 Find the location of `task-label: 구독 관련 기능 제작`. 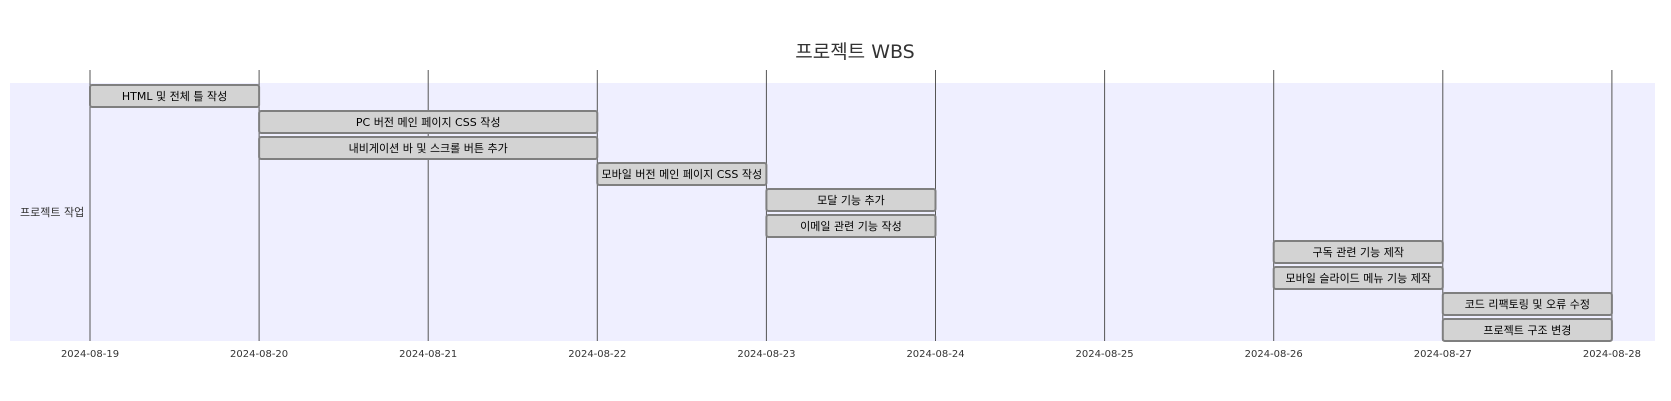

task-label: 구독 관련 기능 제작 is located at coordinates (1358, 252).